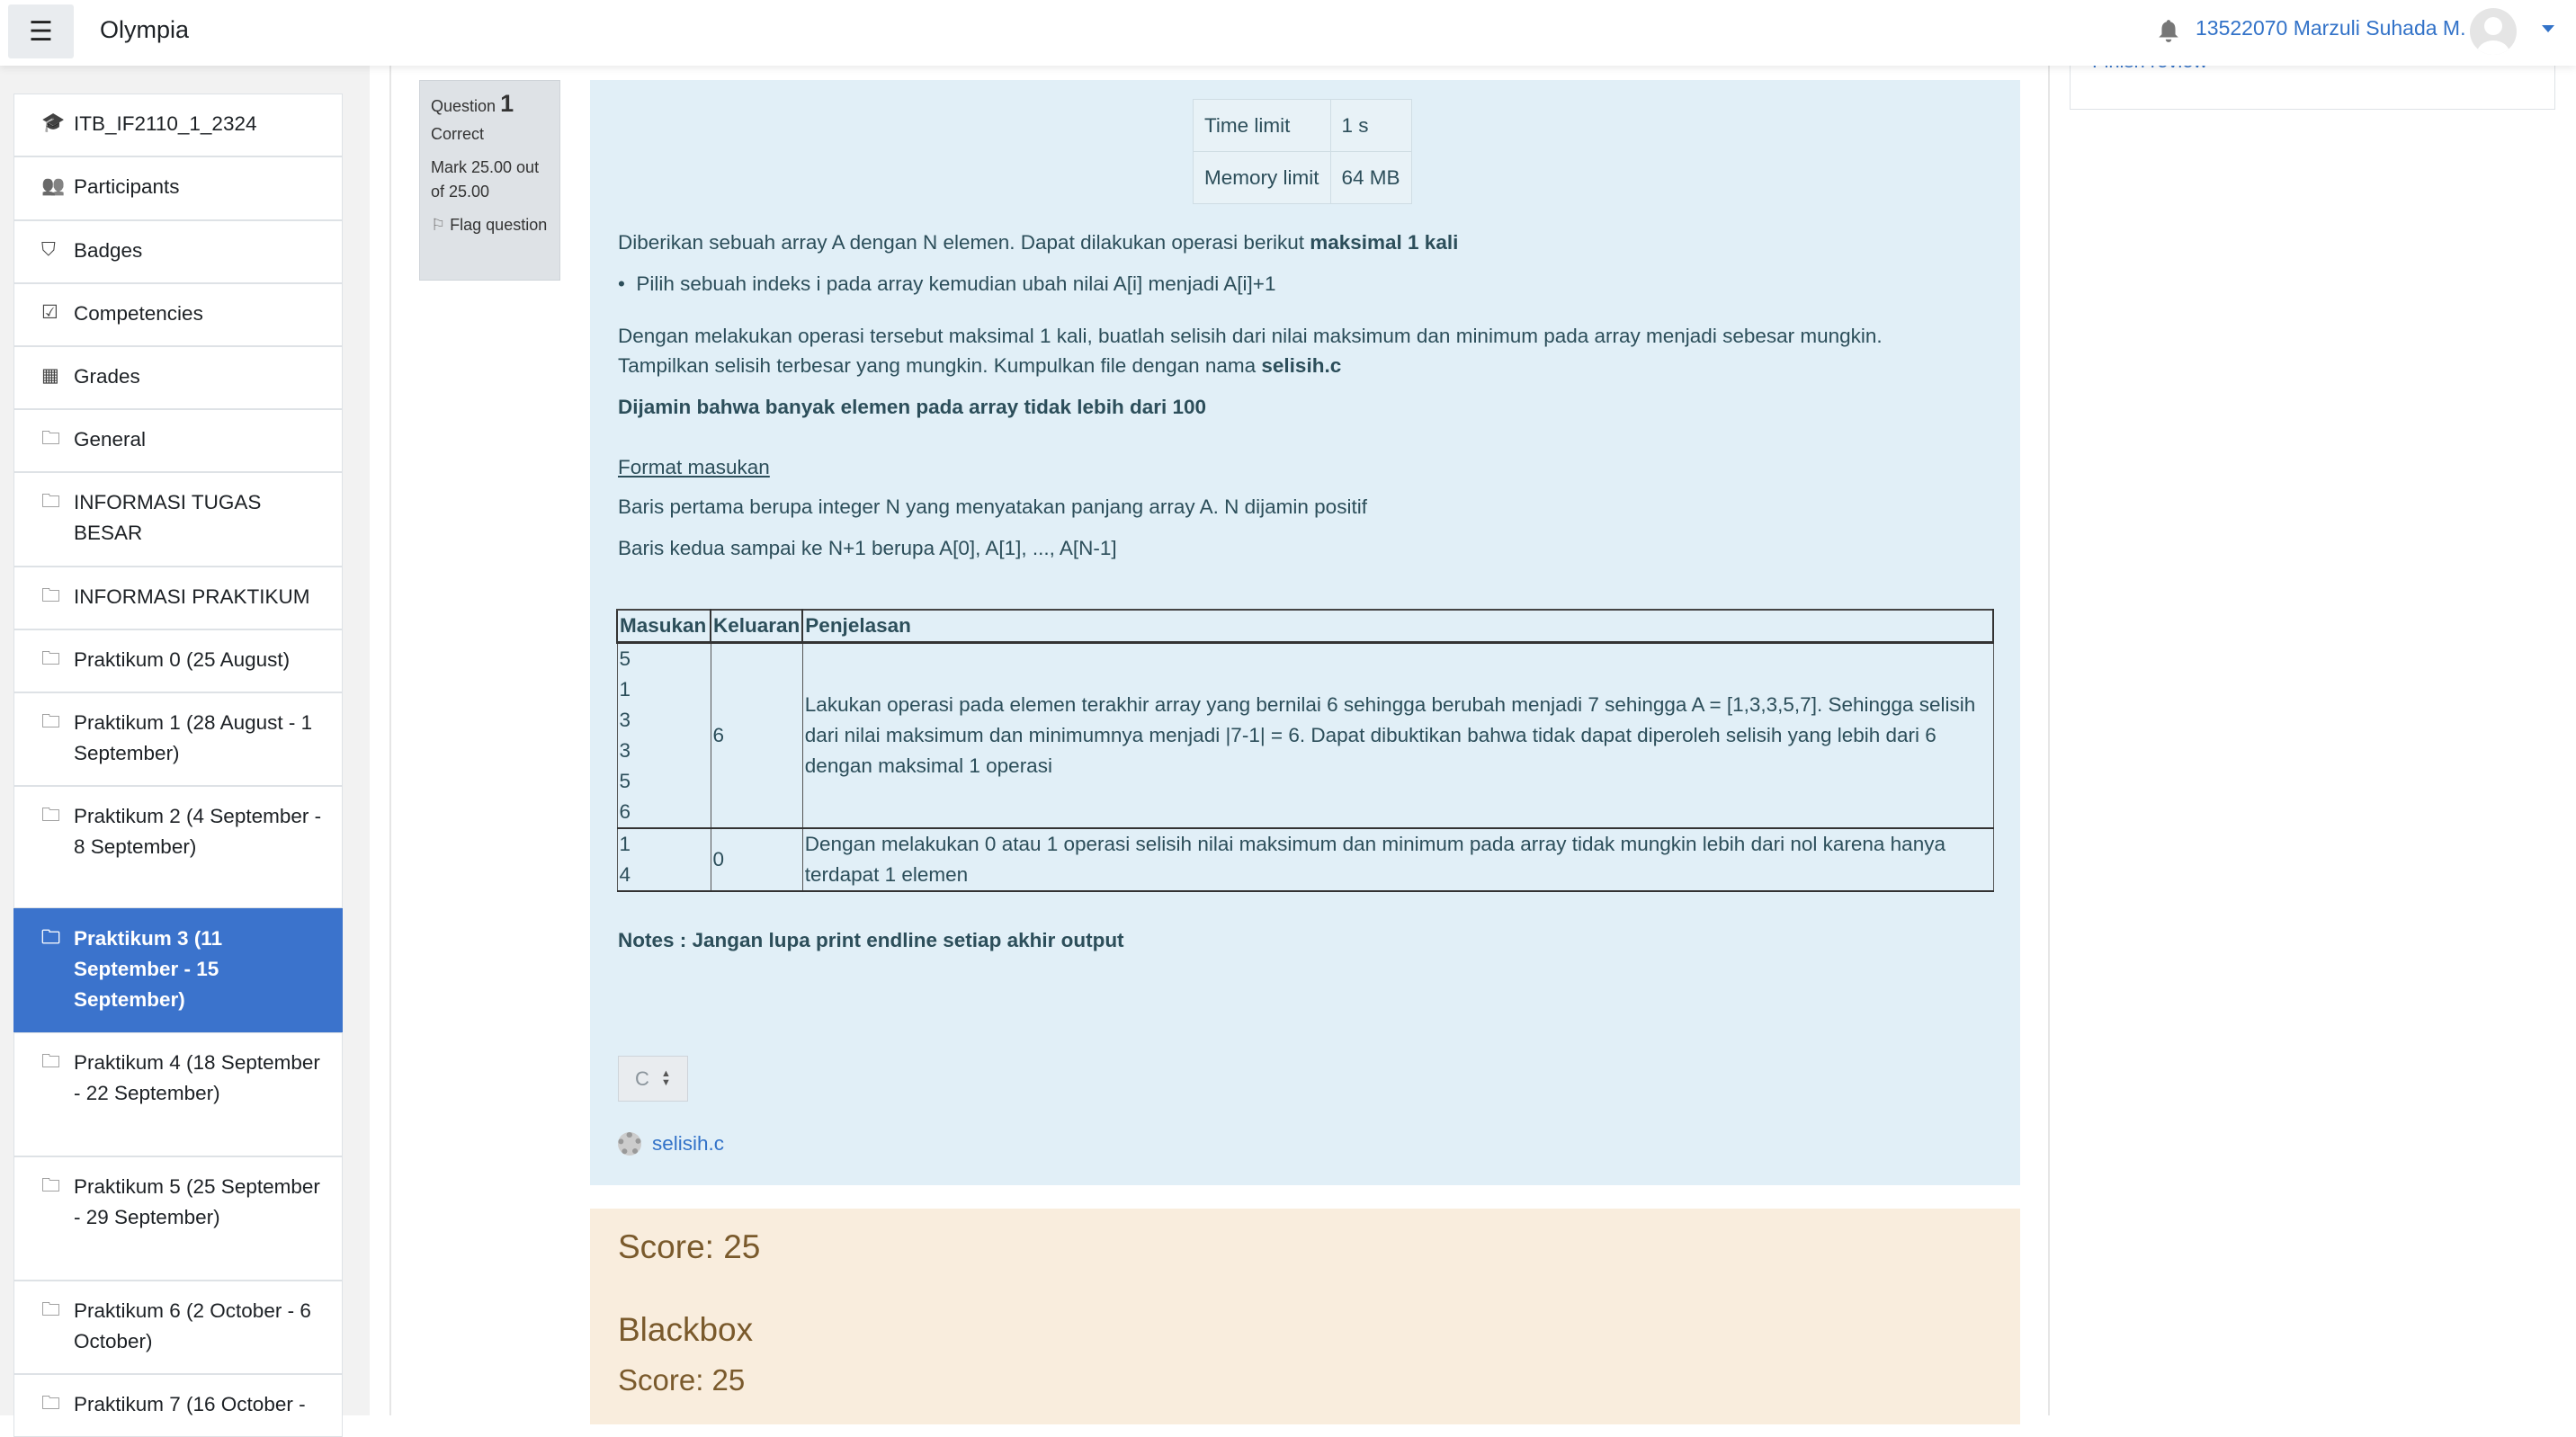 This screenshot has width=2576, height=1437. I want to click on sidebar-item: 🗀 INFORMASI TUGAS BESAR, so click(178, 519).